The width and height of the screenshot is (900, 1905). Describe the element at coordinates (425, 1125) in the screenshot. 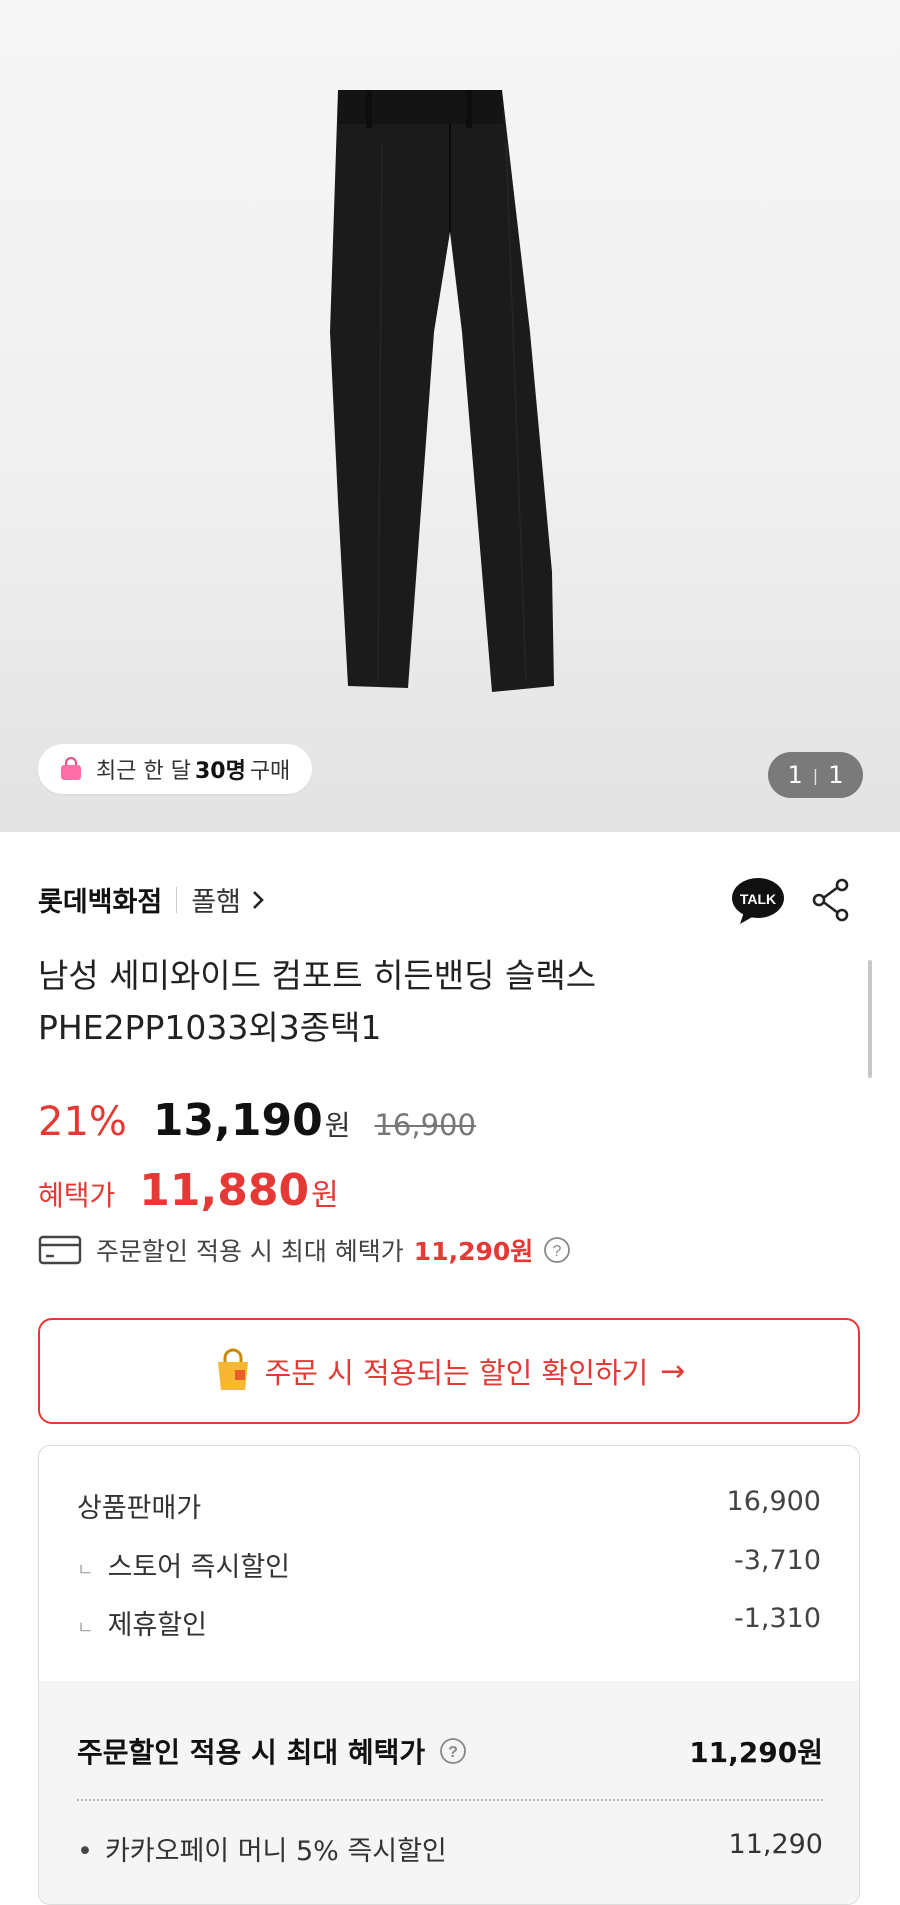

I see `original-price: 16,900` at that location.